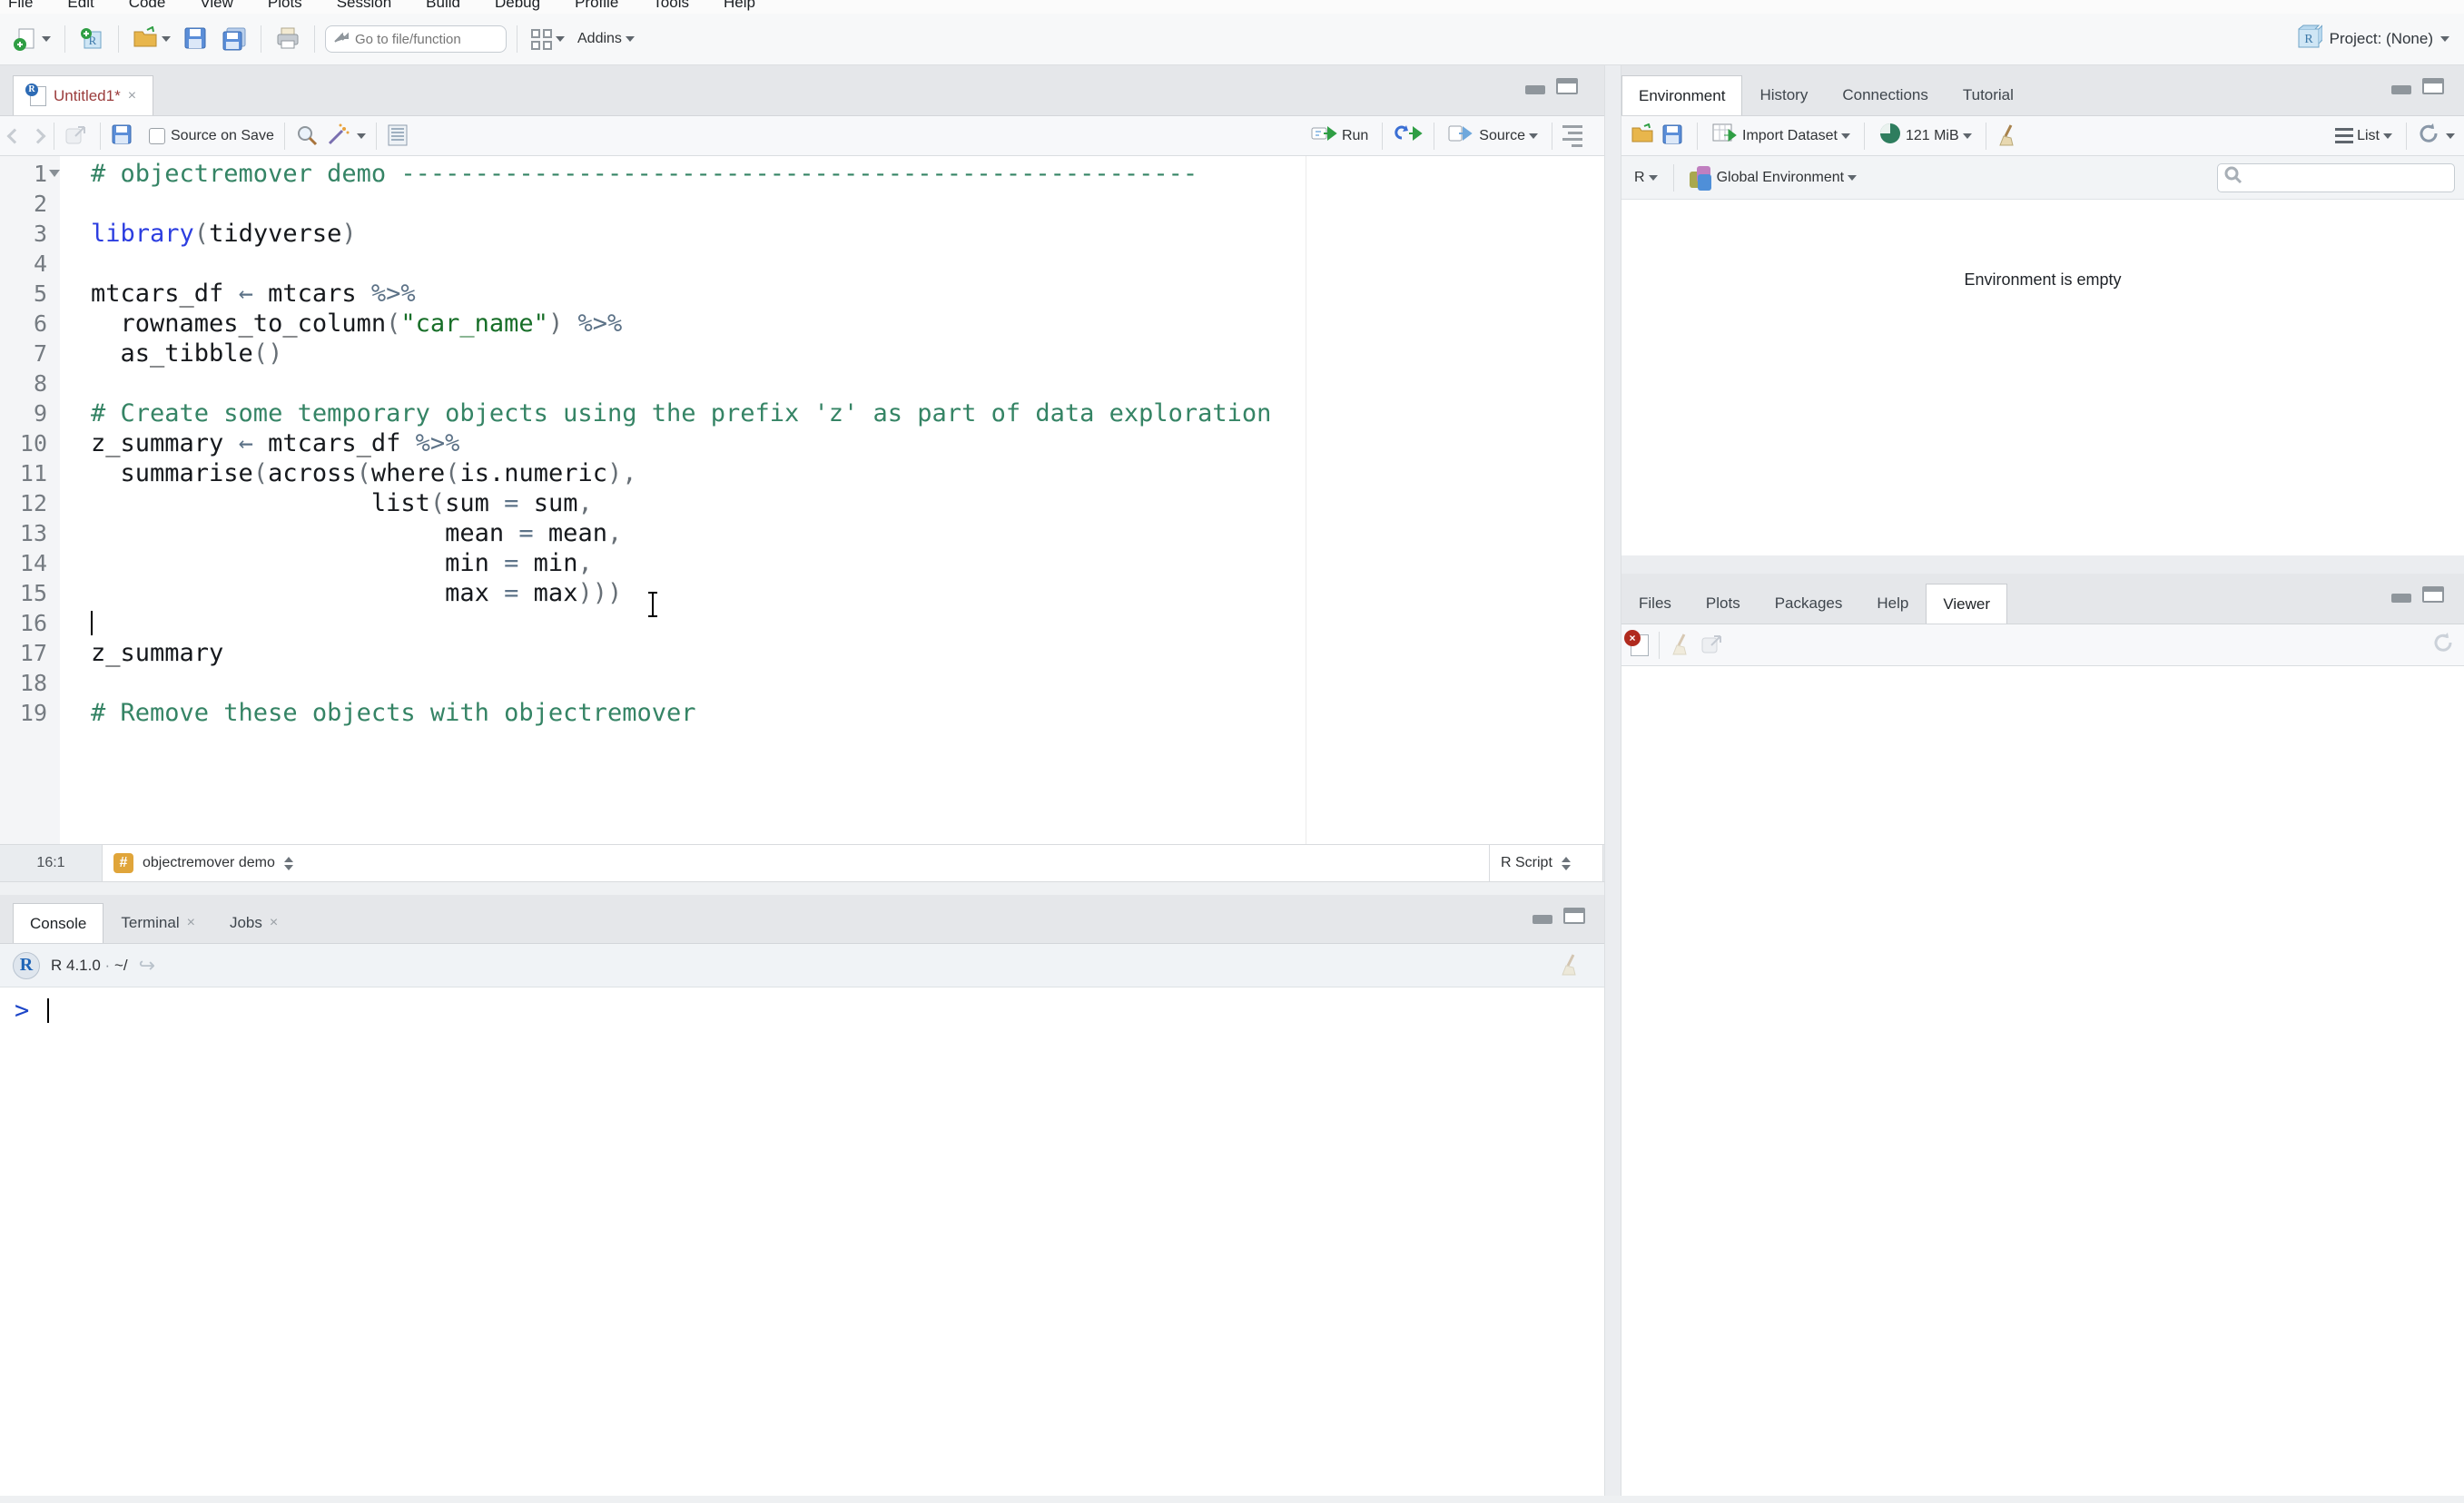 The width and height of the screenshot is (2464, 1503). Describe the element at coordinates (31, 39) in the screenshot. I see `new-file-button` at that location.